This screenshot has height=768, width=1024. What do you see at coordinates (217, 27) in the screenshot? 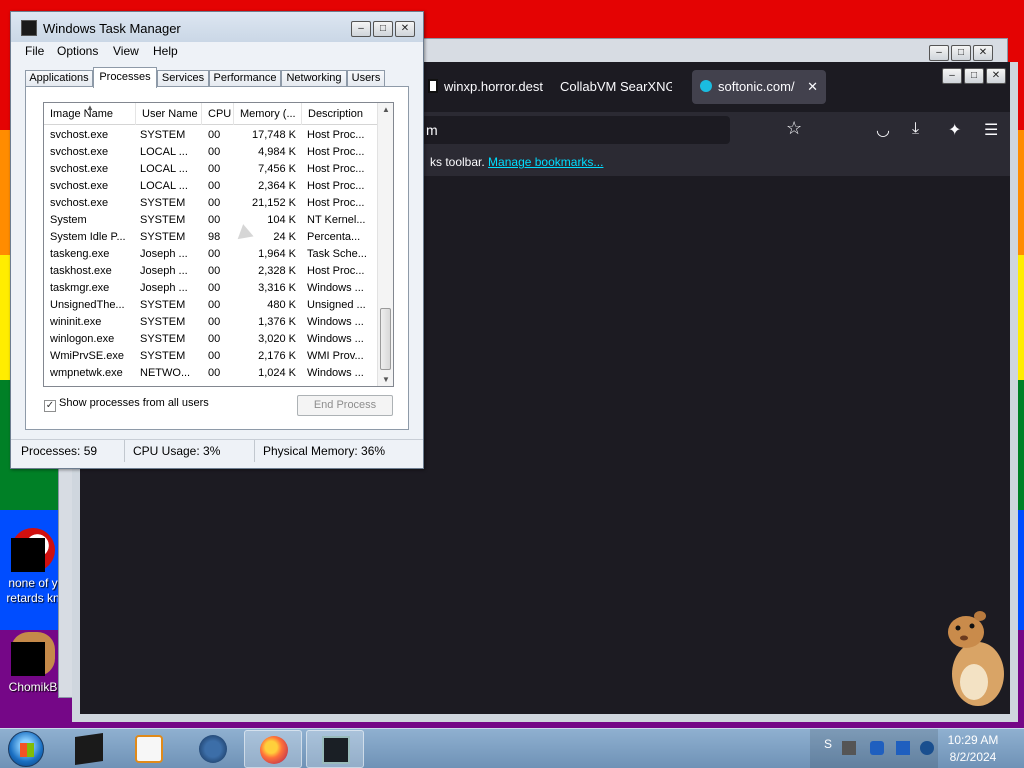
I see `title-bar: Windows Task Manager – □ ✕` at bounding box center [217, 27].